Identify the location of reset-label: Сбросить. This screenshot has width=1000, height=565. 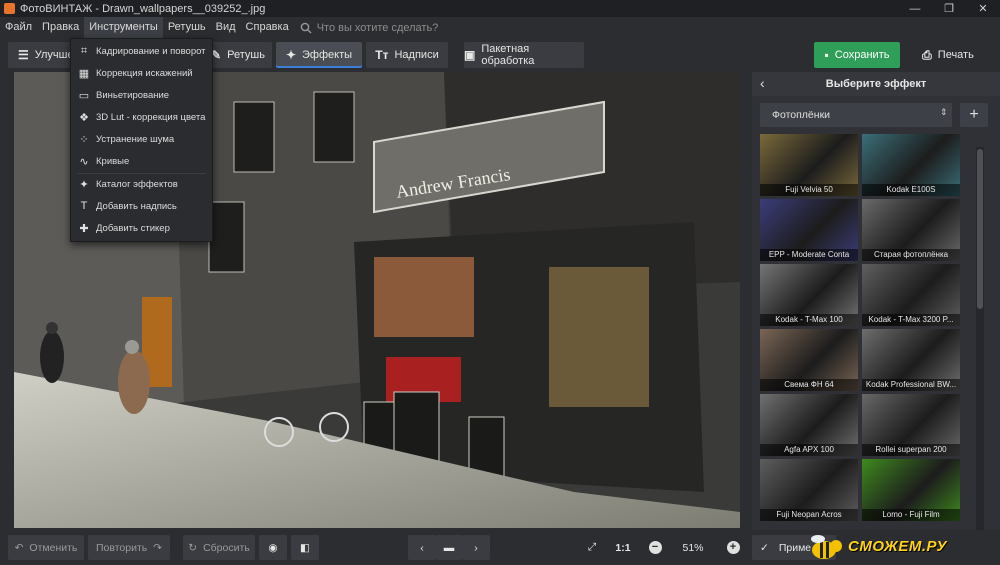
(226, 547).